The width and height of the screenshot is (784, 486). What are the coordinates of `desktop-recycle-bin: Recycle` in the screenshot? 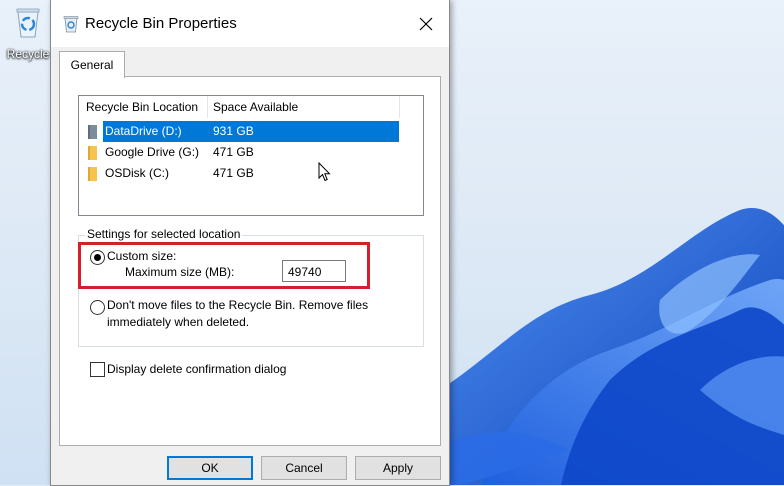 It's located at (28, 33).